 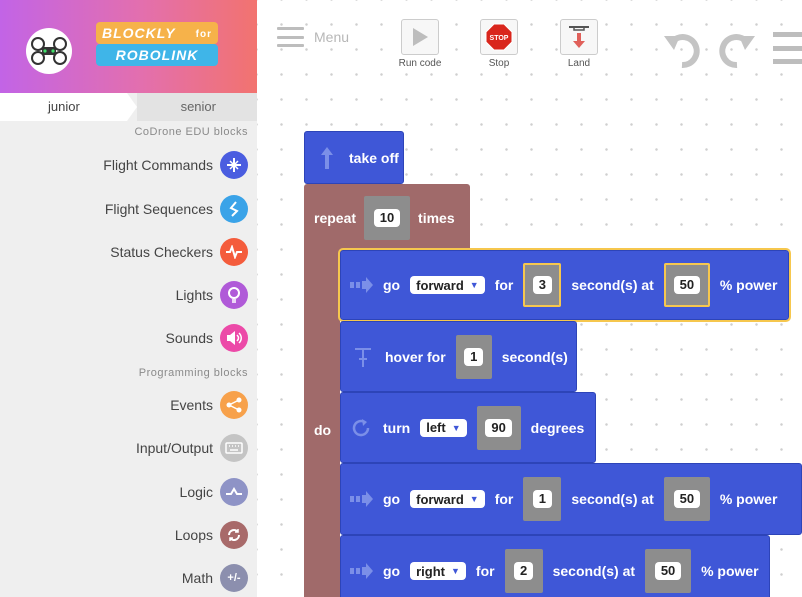 What do you see at coordinates (191, 405) in the screenshot?
I see `category-label: Events` at bounding box center [191, 405].